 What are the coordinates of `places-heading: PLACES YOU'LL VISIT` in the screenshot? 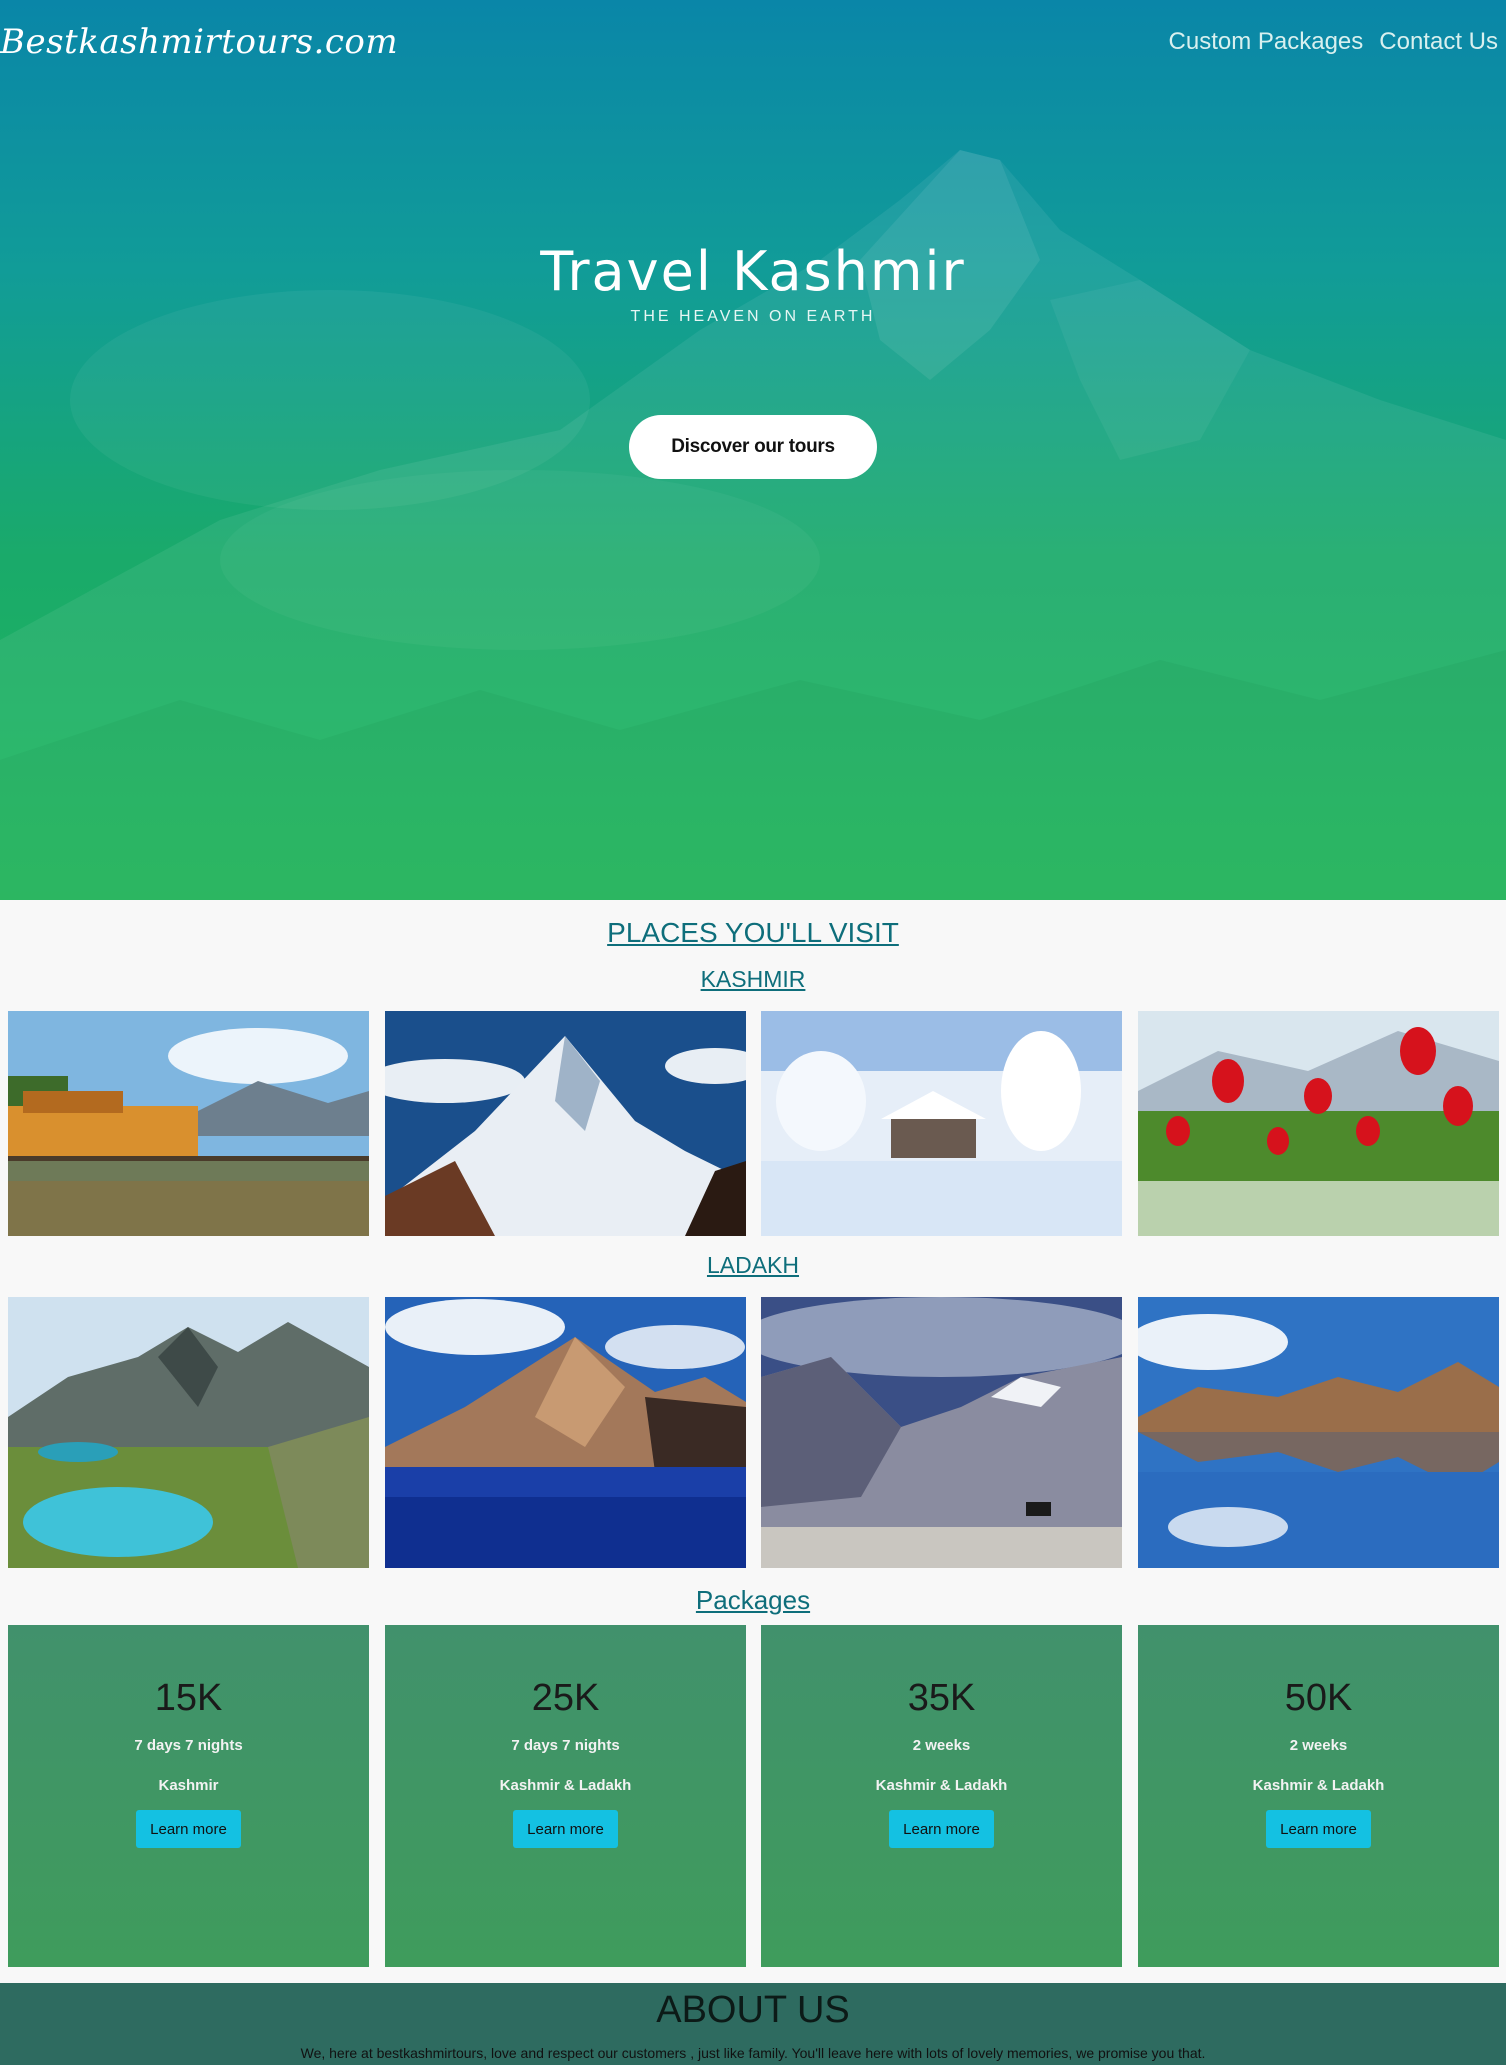 It's located at (753, 932).